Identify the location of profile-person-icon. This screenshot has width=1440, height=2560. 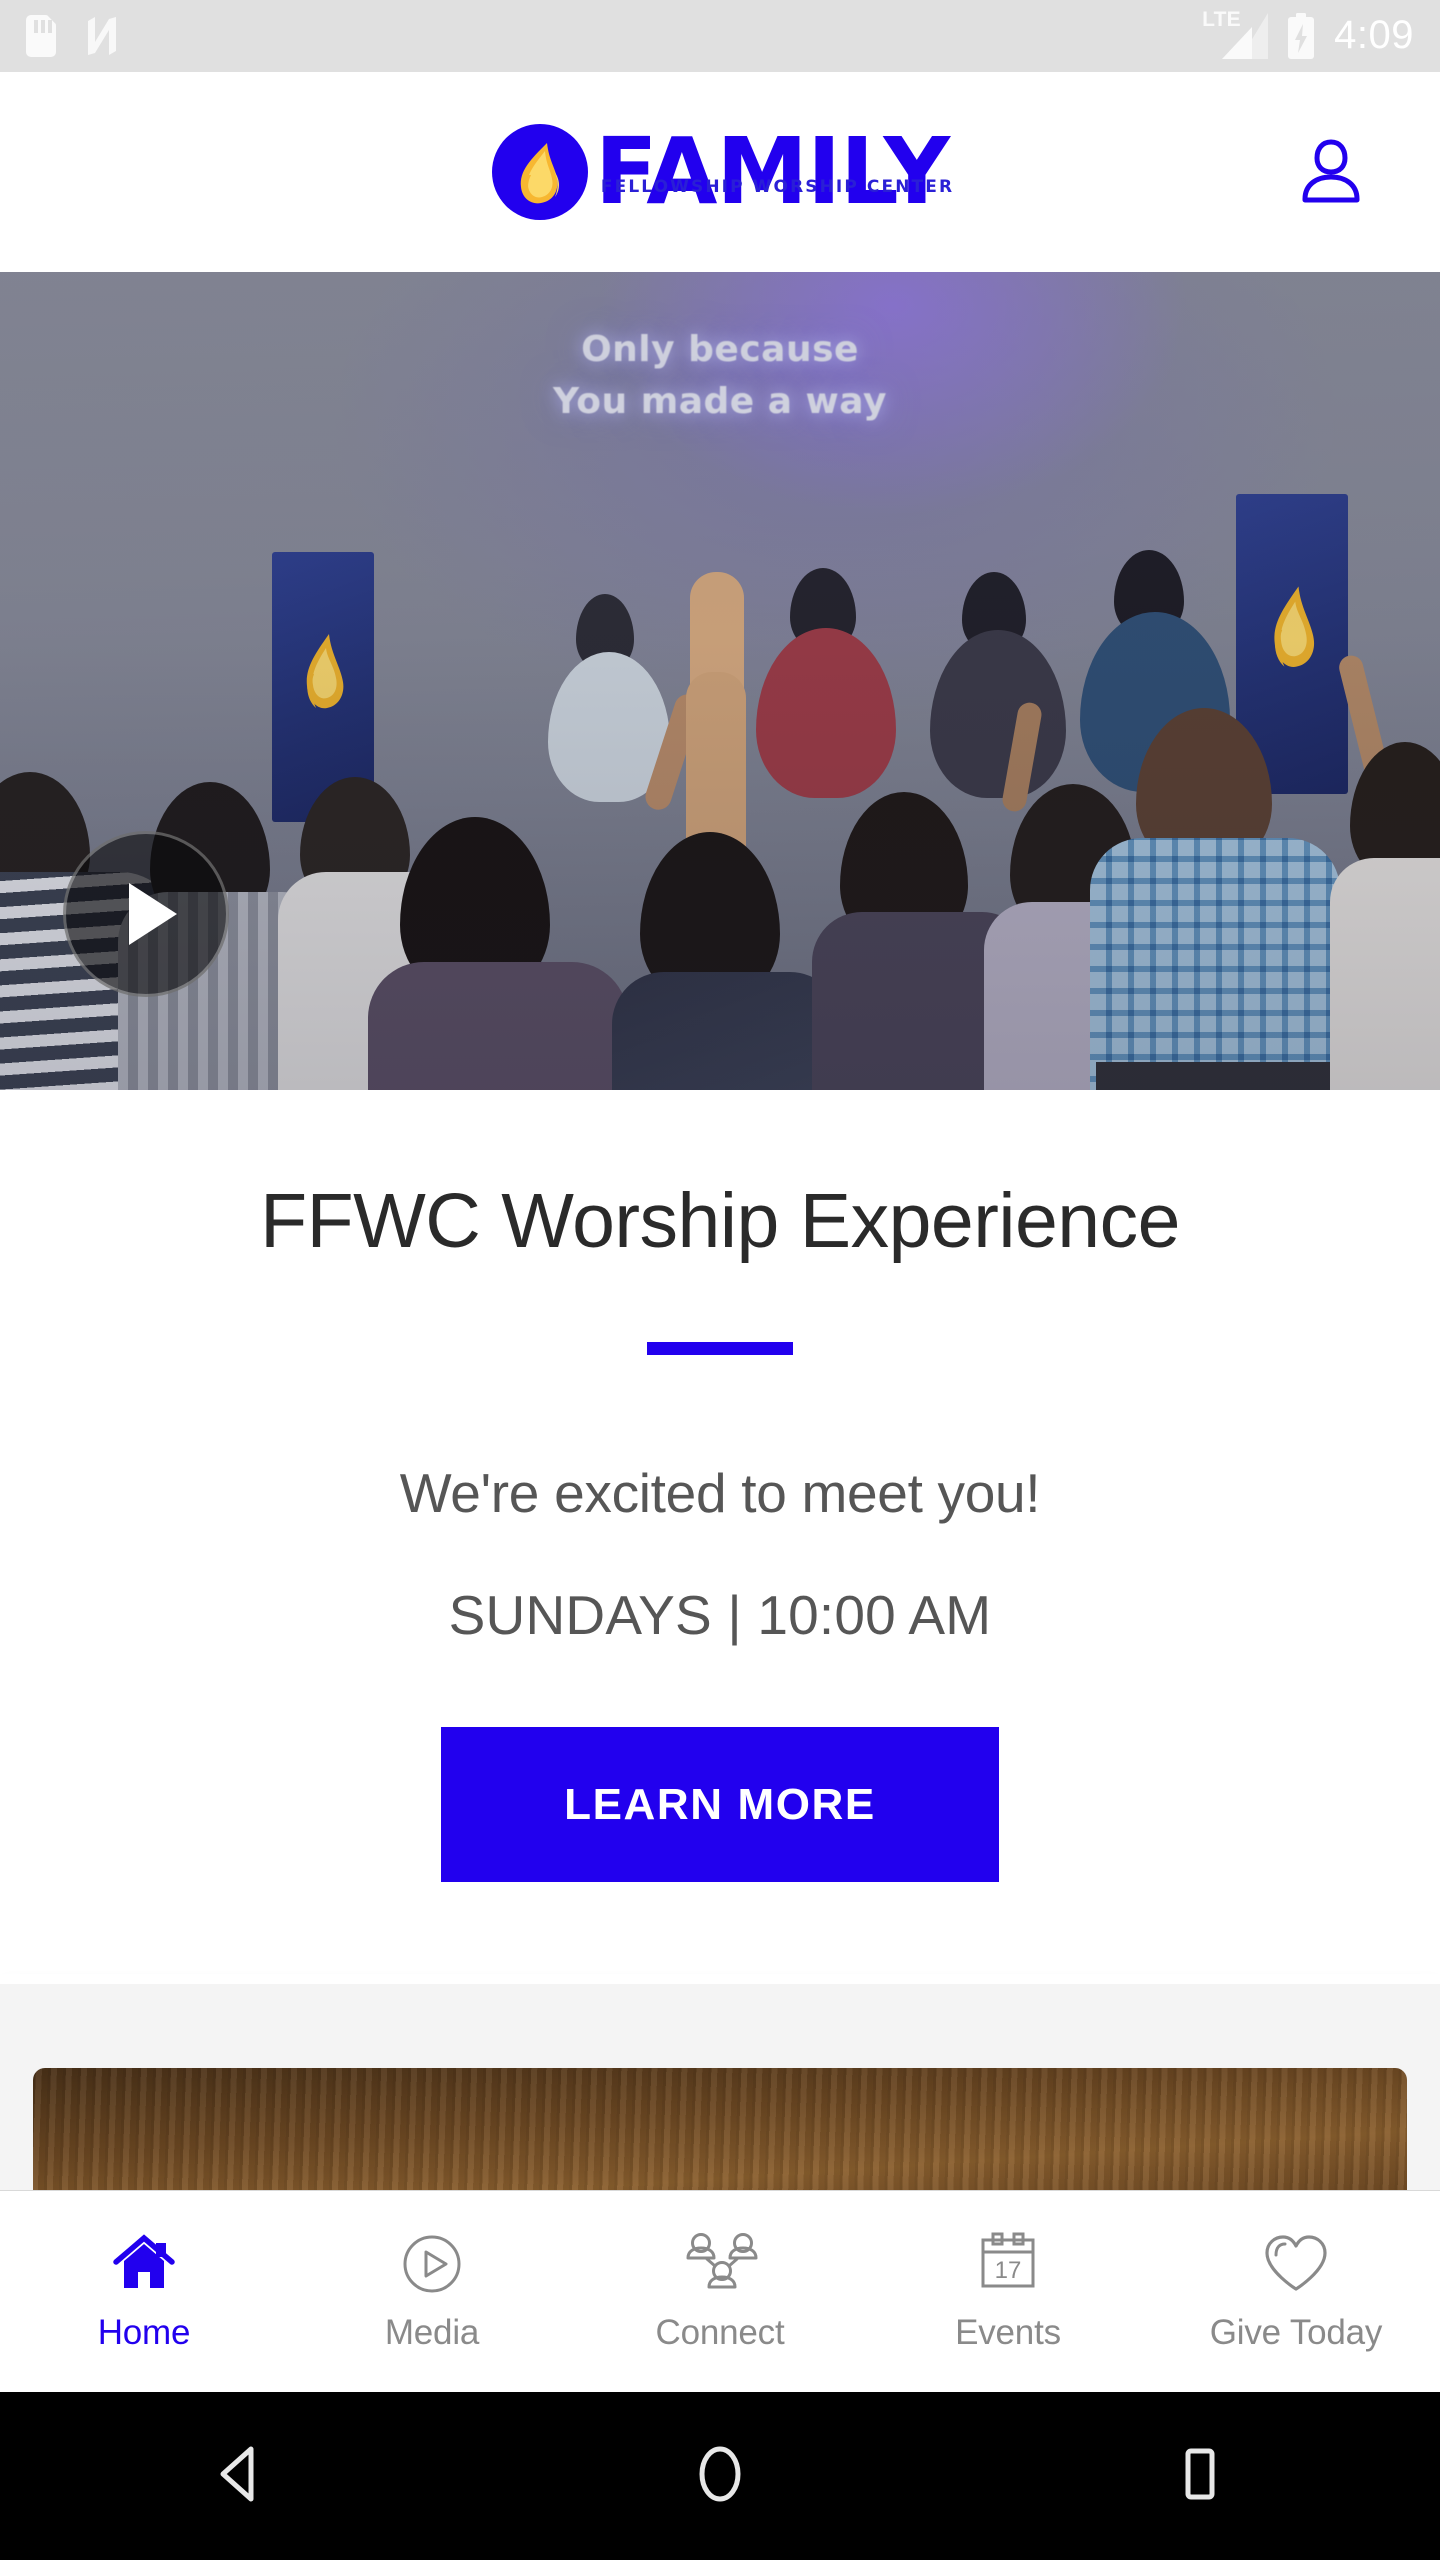
(1331, 172).